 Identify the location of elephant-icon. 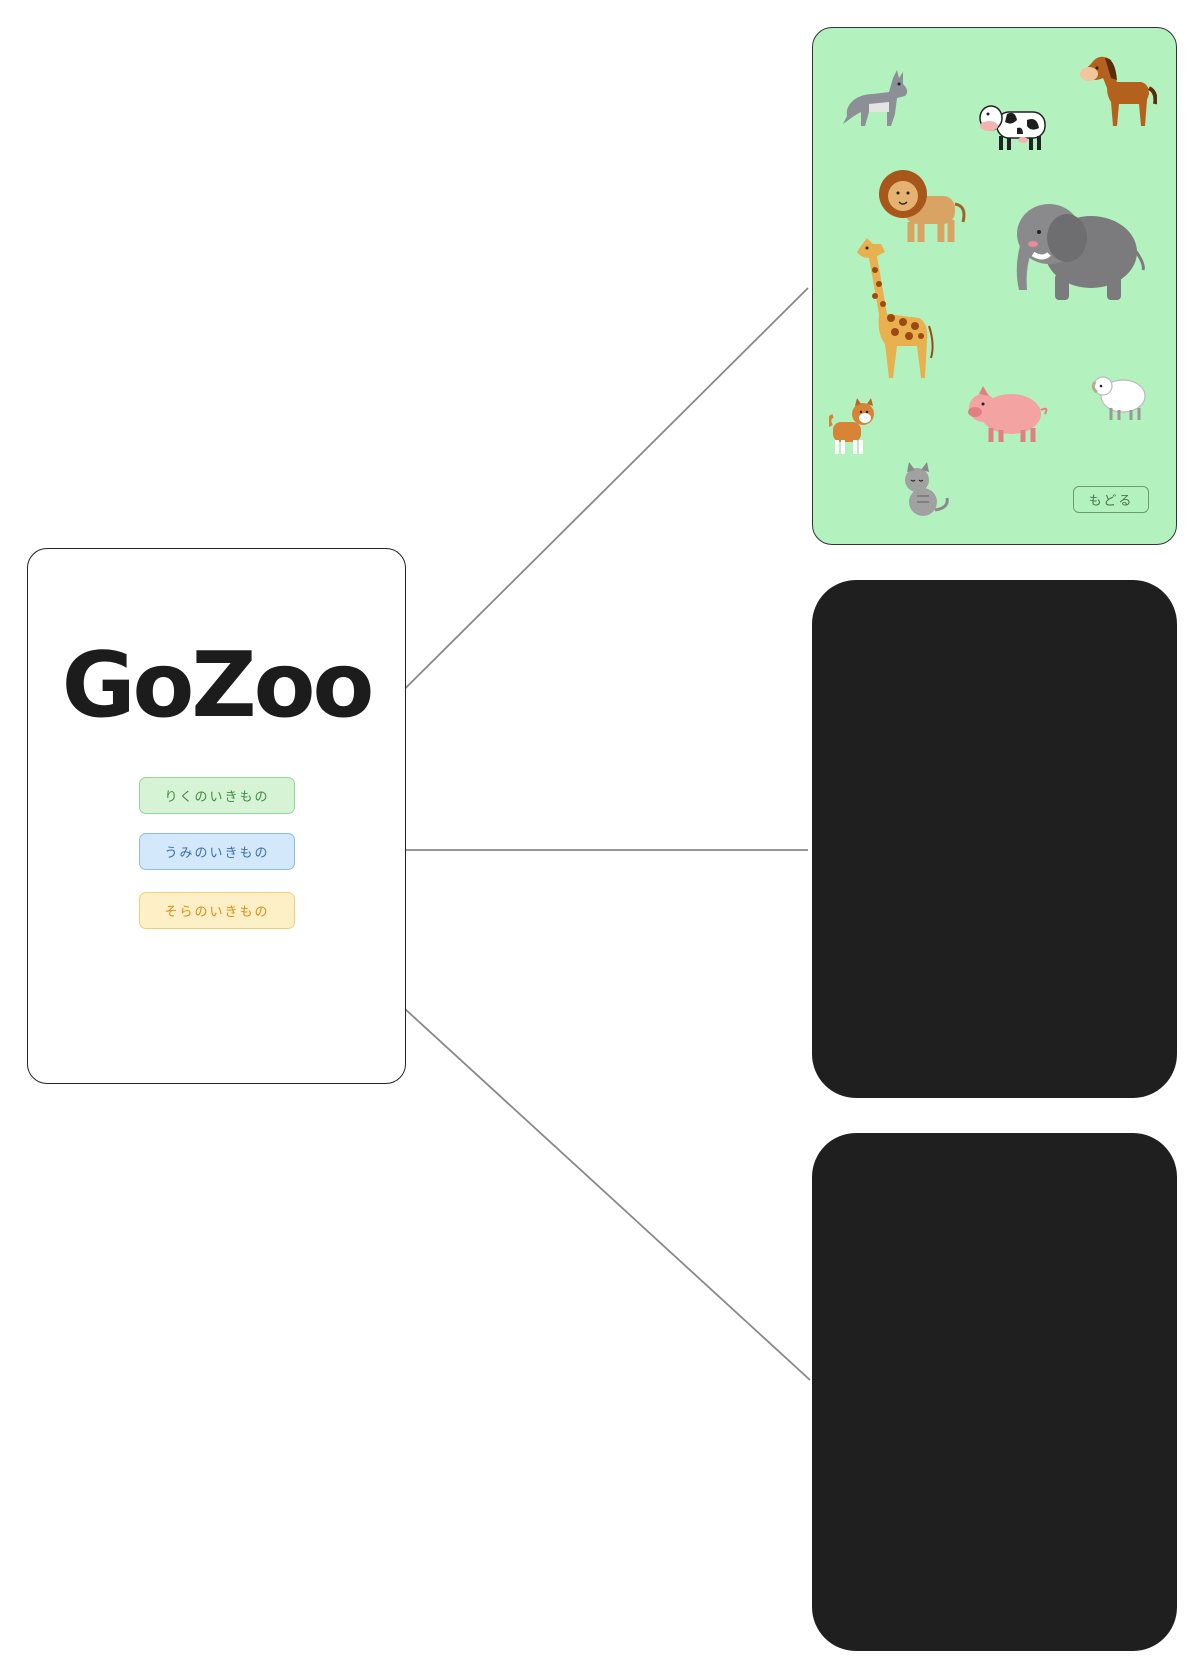
(1079, 249).